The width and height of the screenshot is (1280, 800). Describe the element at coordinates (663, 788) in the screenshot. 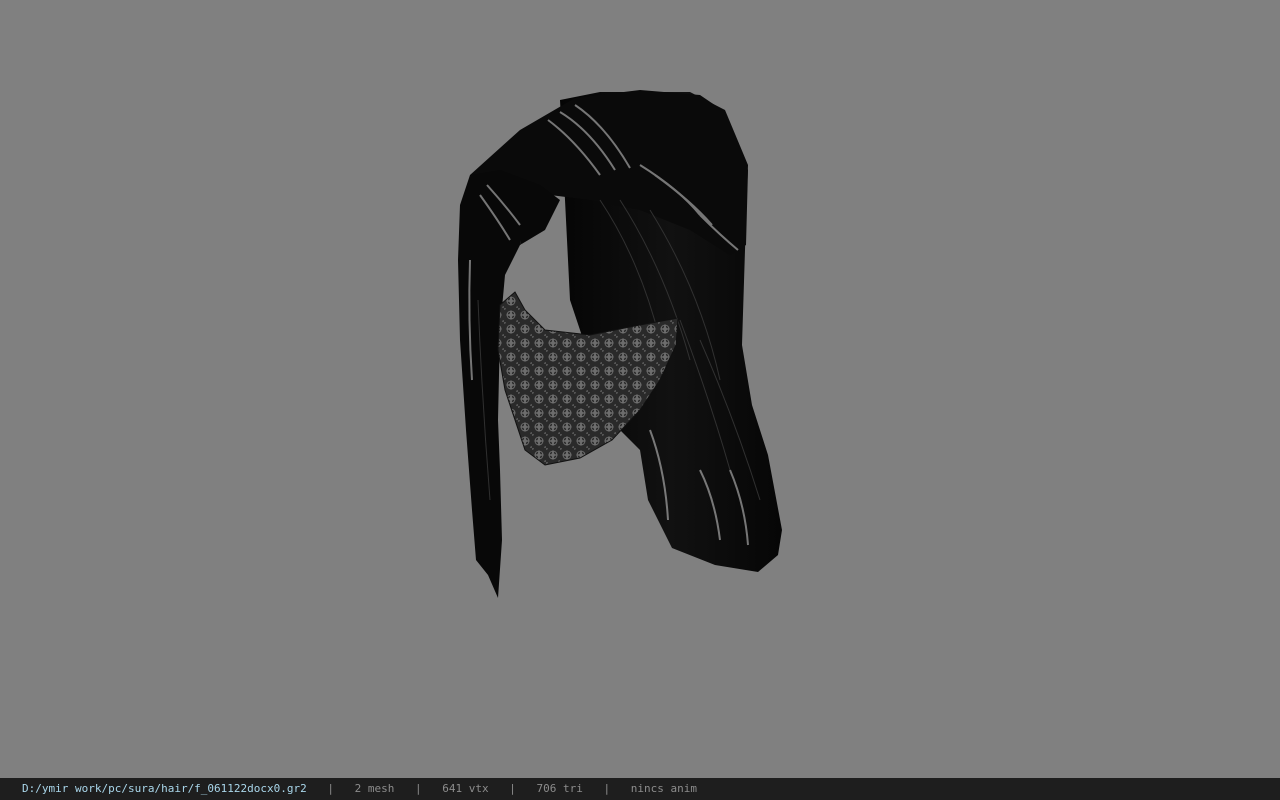

I see `animation-status-label: nincs anim` at that location.